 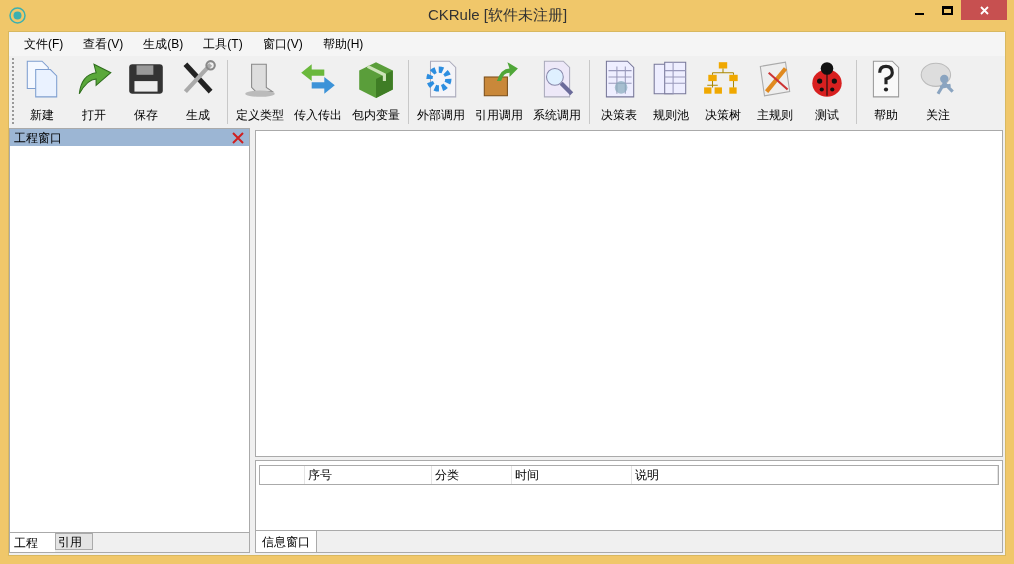 I want to click on column-header: 说明, so click(x=815, y=475).